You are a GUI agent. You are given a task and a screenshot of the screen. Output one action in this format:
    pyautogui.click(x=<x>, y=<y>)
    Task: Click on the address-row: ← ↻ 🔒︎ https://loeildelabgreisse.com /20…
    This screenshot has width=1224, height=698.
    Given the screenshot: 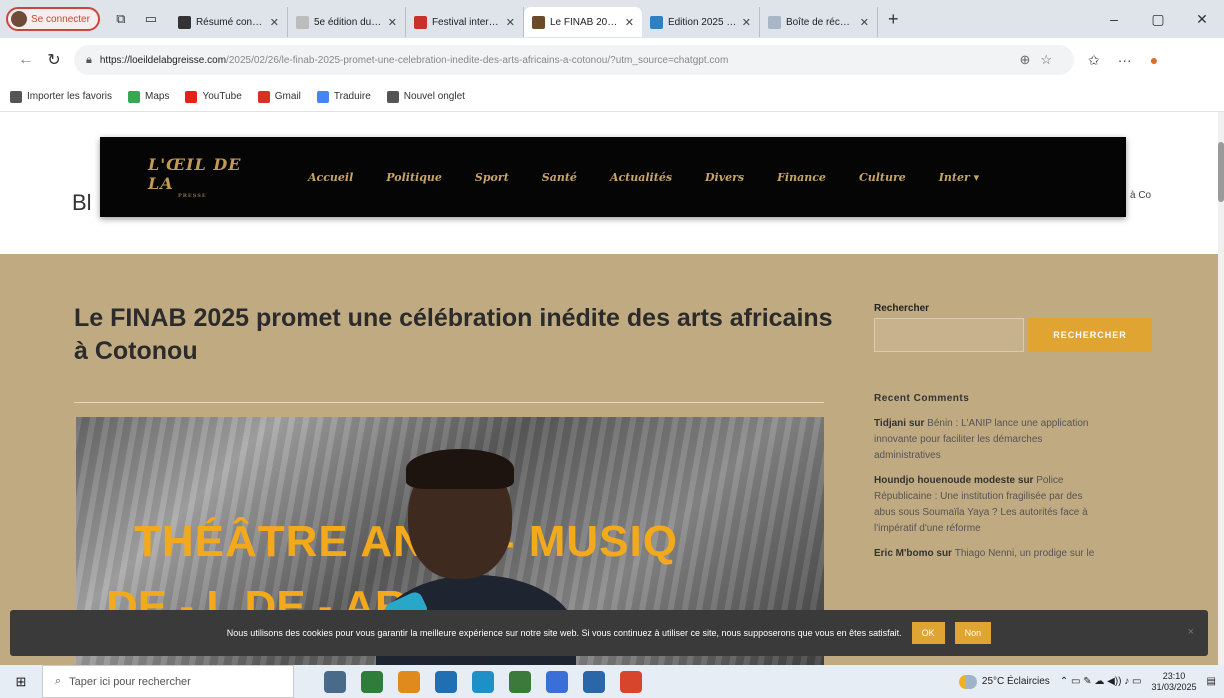 What is the action you would take?
    pyautogui.click(x=612, y=60)
    